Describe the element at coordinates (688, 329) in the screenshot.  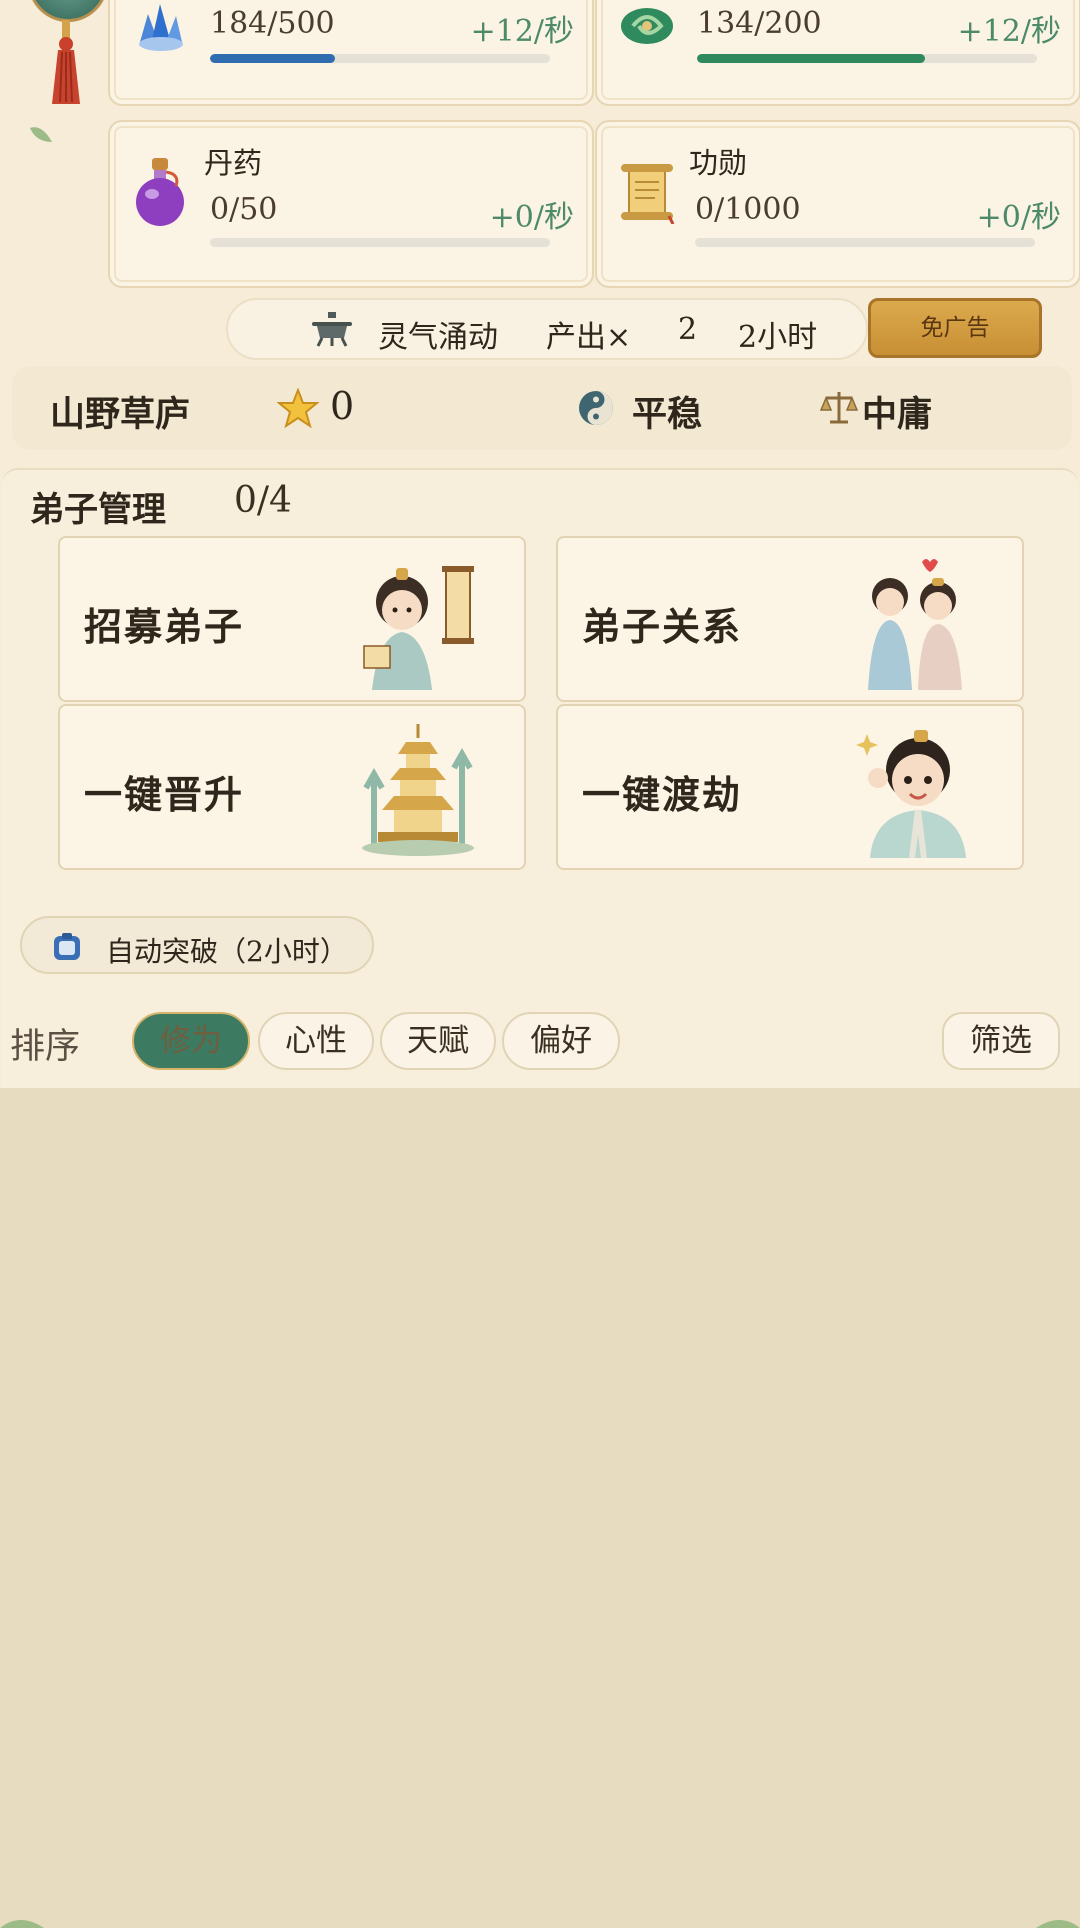
I see `boost-multiplier: 2` at that location.